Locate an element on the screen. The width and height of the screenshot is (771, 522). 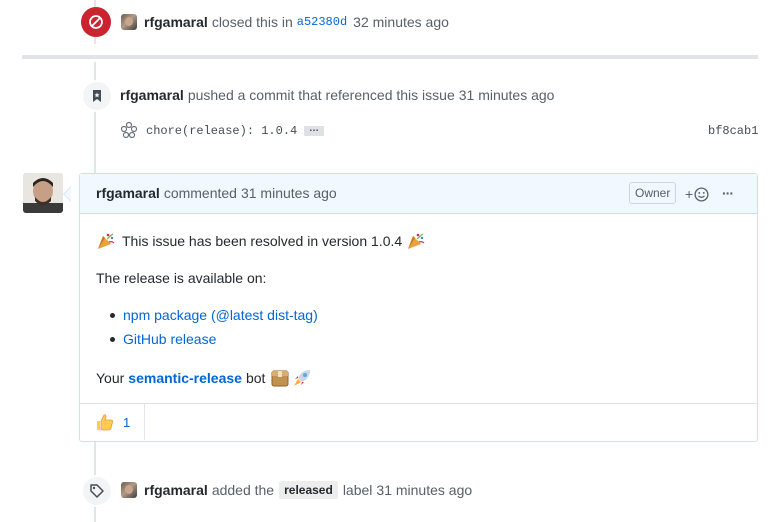
signoff-line: Your semantic-release bot is located at coordinates (204, 378).